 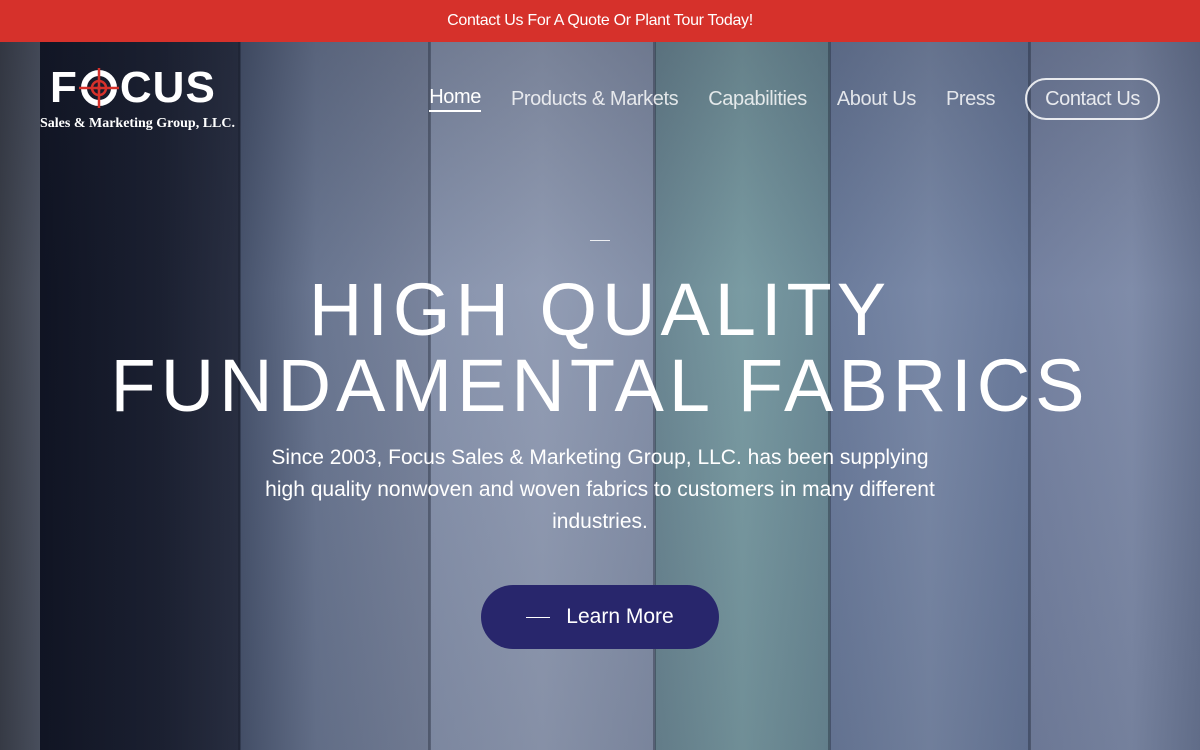 What do you see at coordinates (64, 87) in the screenshot?
I see `logo-letter-f: F` at bounding box center [64, 87].